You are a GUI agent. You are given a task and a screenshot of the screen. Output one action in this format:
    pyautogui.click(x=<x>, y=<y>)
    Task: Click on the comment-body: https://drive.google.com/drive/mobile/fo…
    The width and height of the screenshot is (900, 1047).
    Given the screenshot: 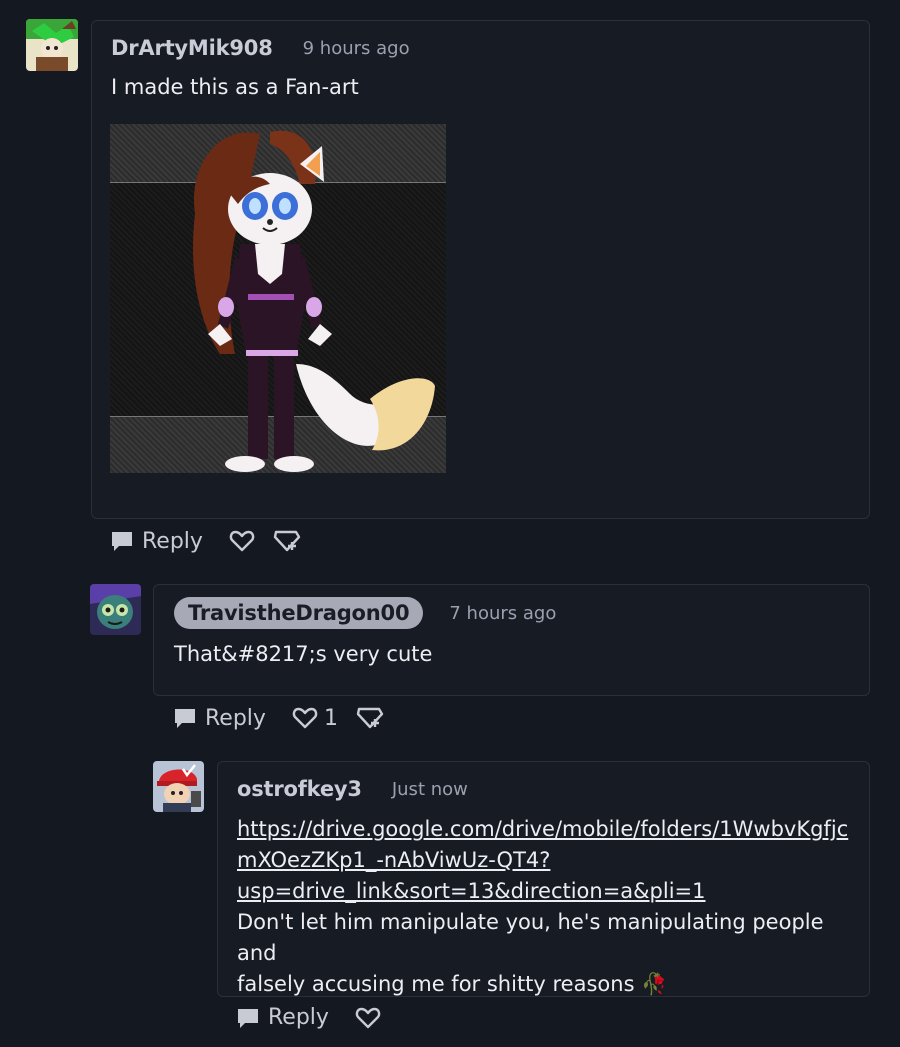 What is the action you would take?
    pyautogui.click(x=547, y=907)
    